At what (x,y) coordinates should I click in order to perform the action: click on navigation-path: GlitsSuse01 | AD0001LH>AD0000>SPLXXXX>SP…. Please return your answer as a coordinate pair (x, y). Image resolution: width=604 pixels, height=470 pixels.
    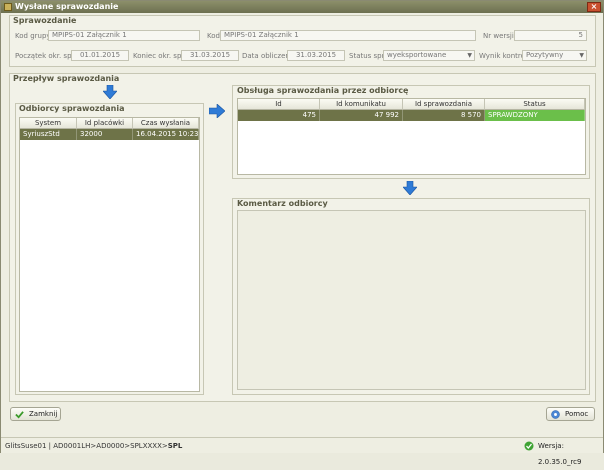
    Looking at the image, I should click on (93, 446).